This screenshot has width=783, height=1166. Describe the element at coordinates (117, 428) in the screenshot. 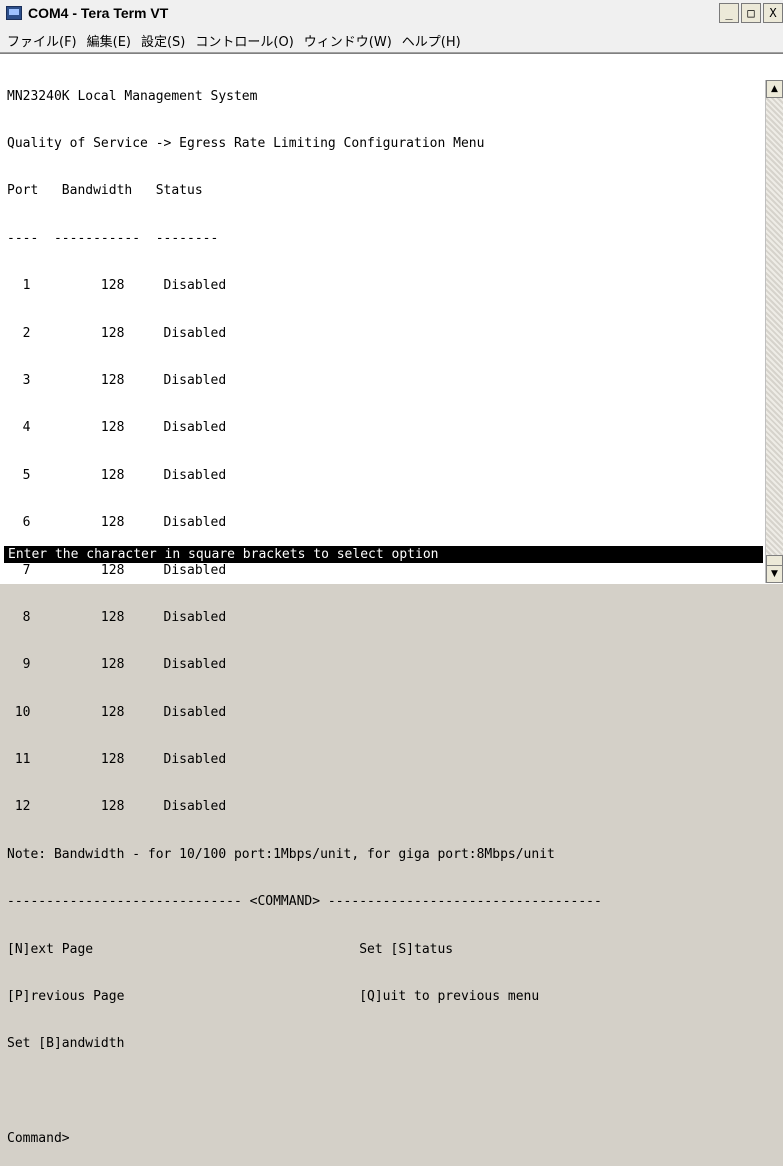

I see `terminal-line: 4 128 Disabled` at that location.